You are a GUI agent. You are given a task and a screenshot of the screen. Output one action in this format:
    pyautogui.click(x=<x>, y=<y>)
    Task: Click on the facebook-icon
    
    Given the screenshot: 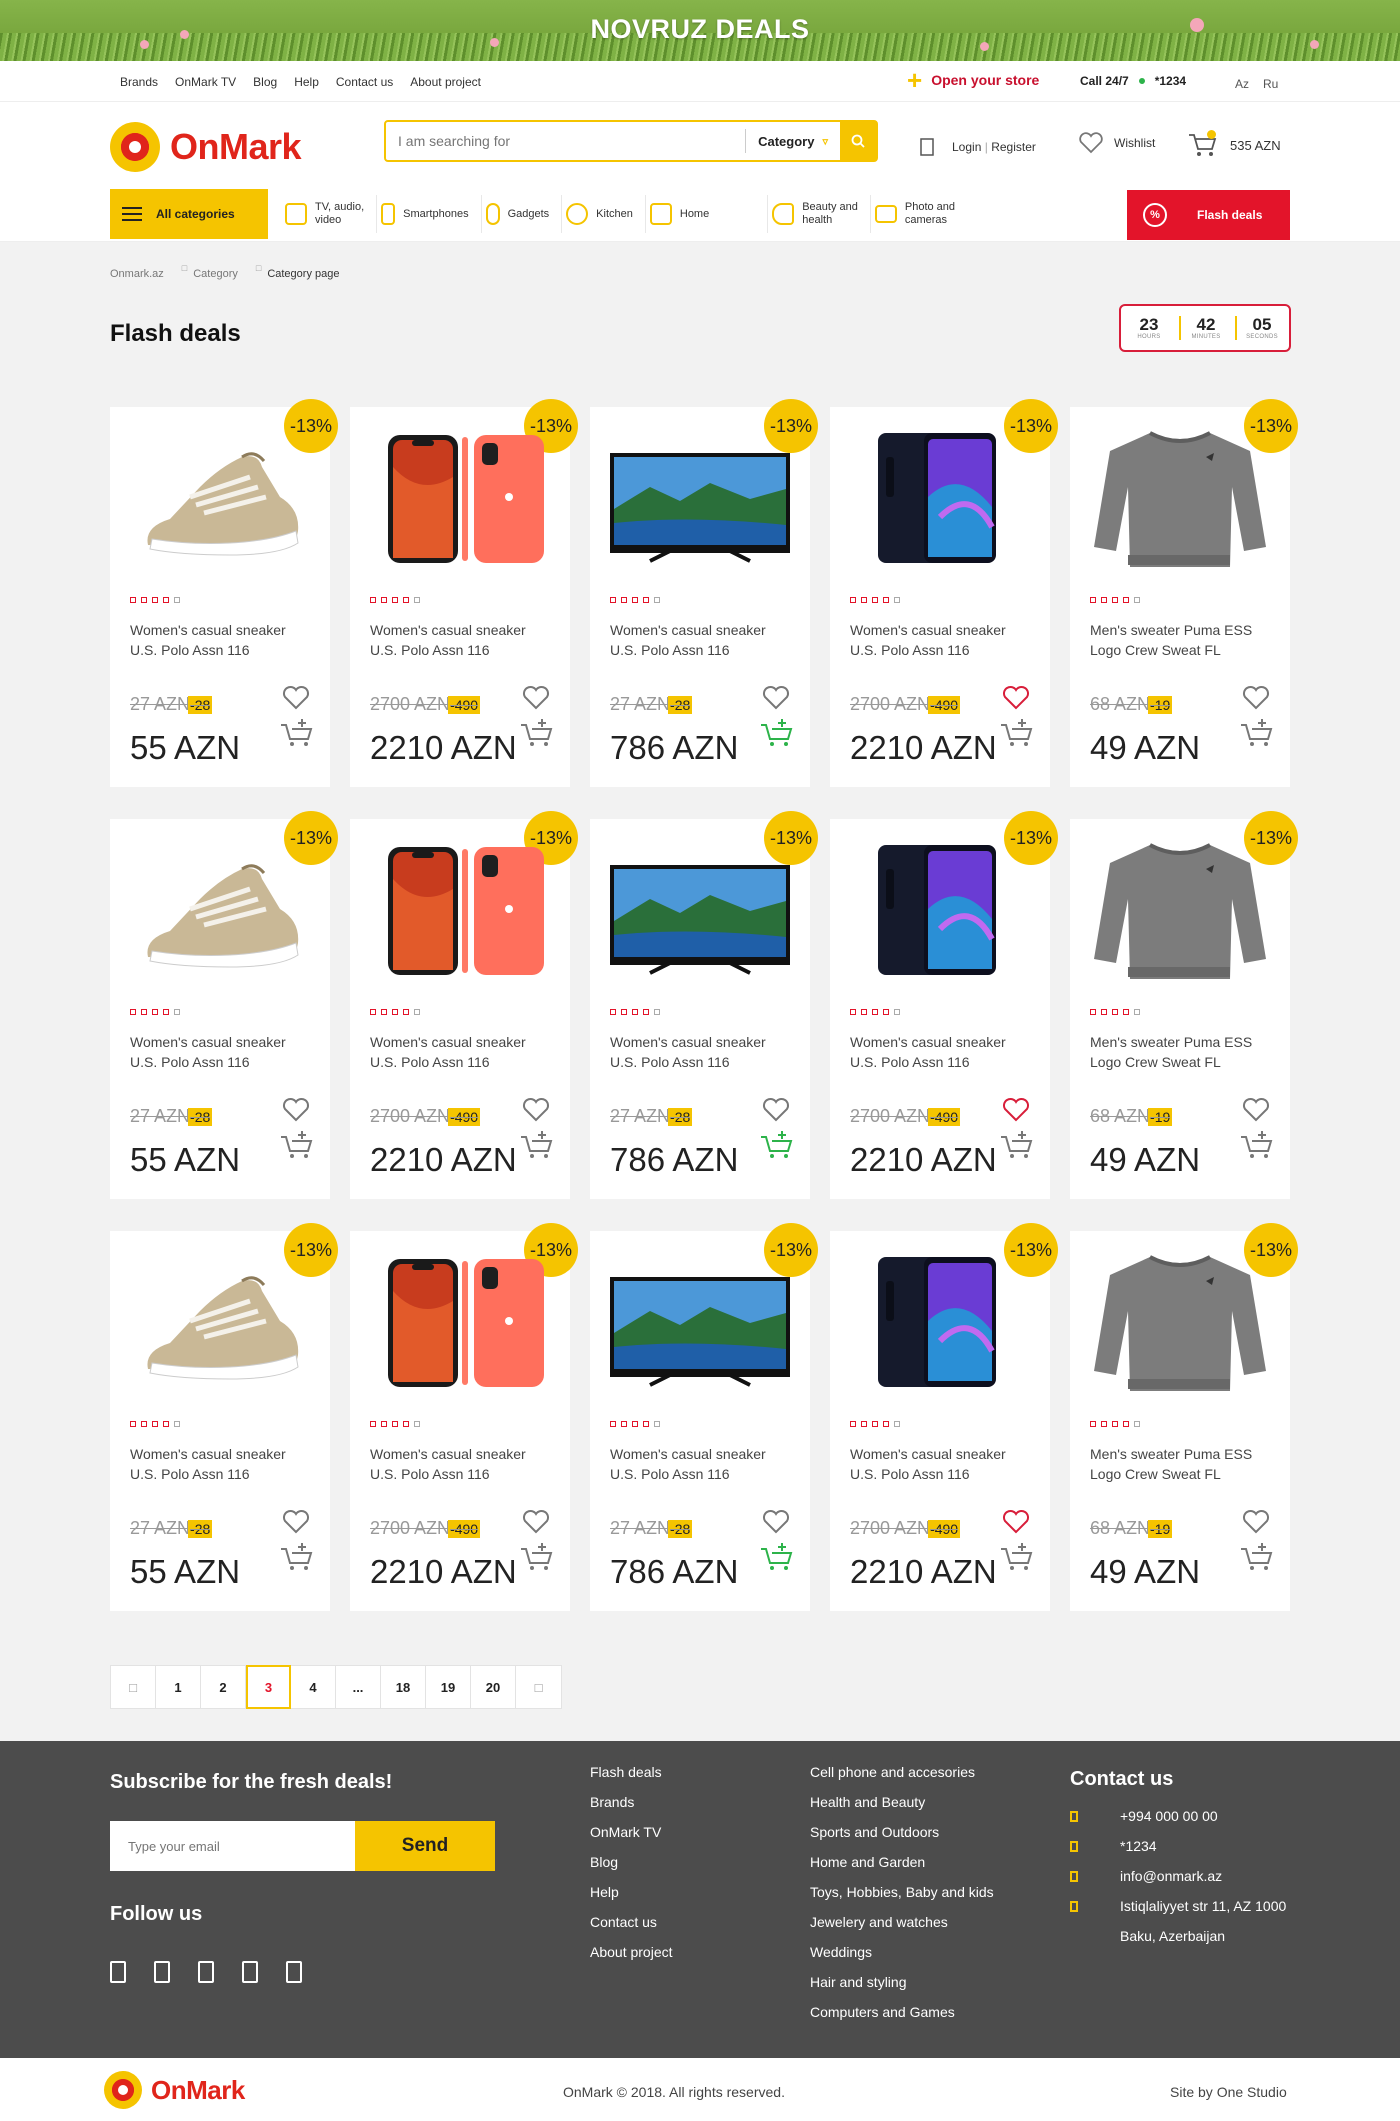 What is the action you would take?
    pyautogui.click(x=118, y=1972)
    